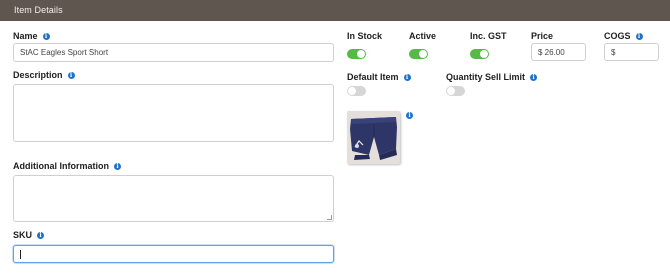 The image size is (670, 277). What do you see at coordinates (38, 10) in the screenshot?
I see `panel-title: Item Details` at bounding box center [38, 10].